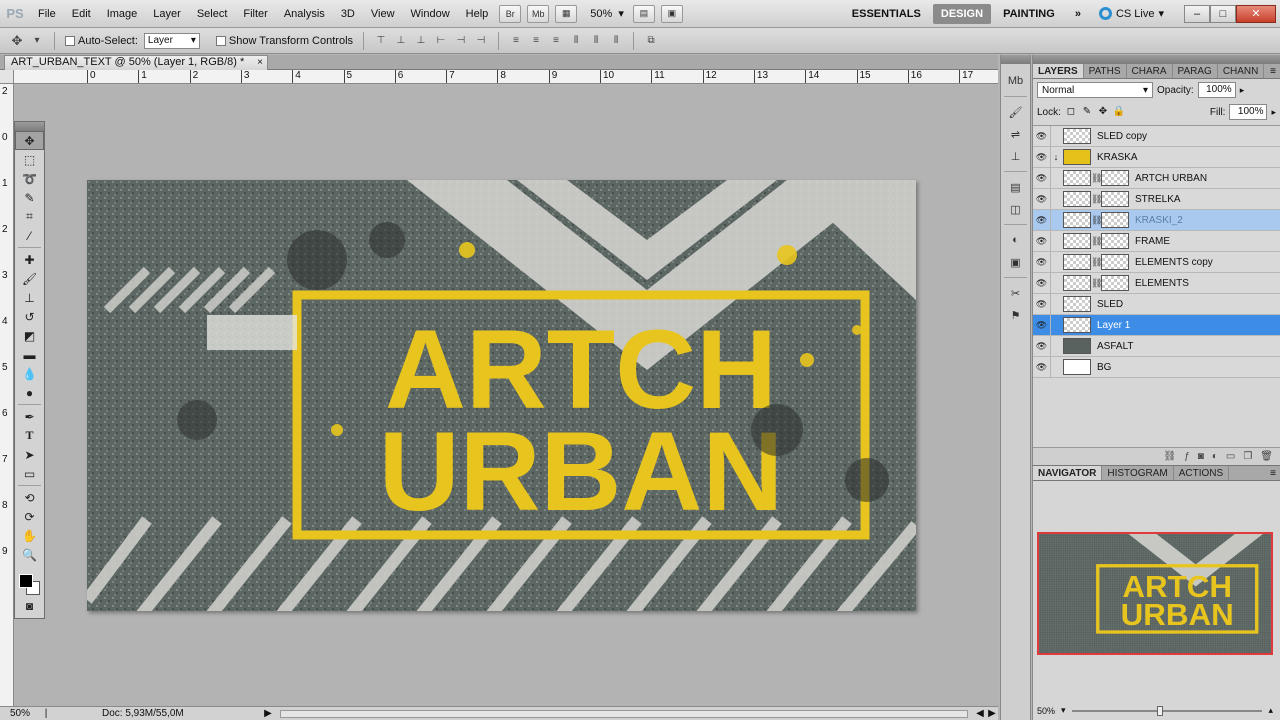 The height and width of the screenshot is (720, 1280). I want to click on color-swatches, so click(29, 582).